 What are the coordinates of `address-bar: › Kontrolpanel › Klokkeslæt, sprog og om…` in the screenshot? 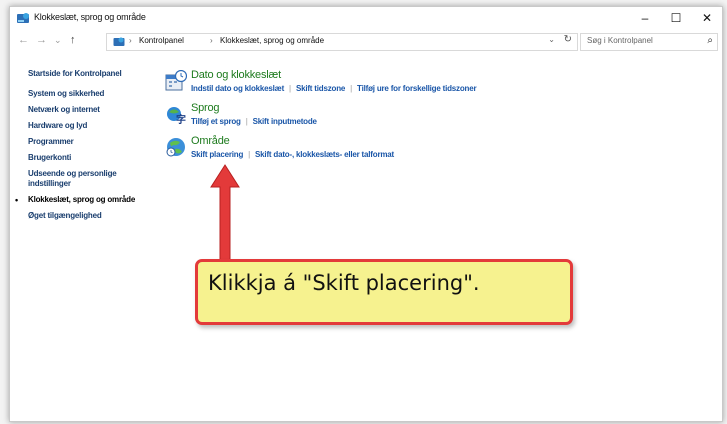 It's located at (342, 42).